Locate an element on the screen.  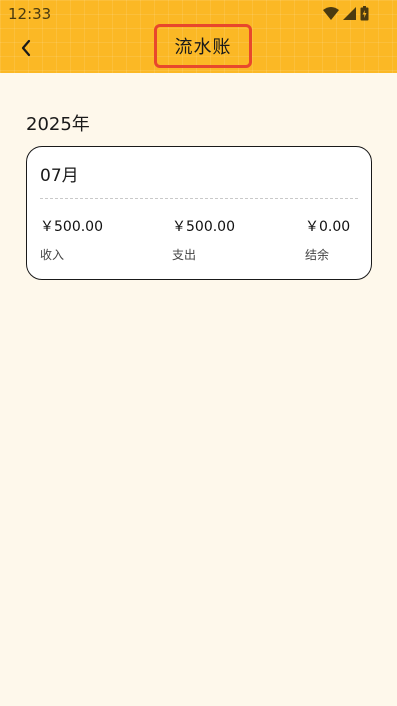
balance-amount: ￥0.00 is located at coordinates (328, 227).